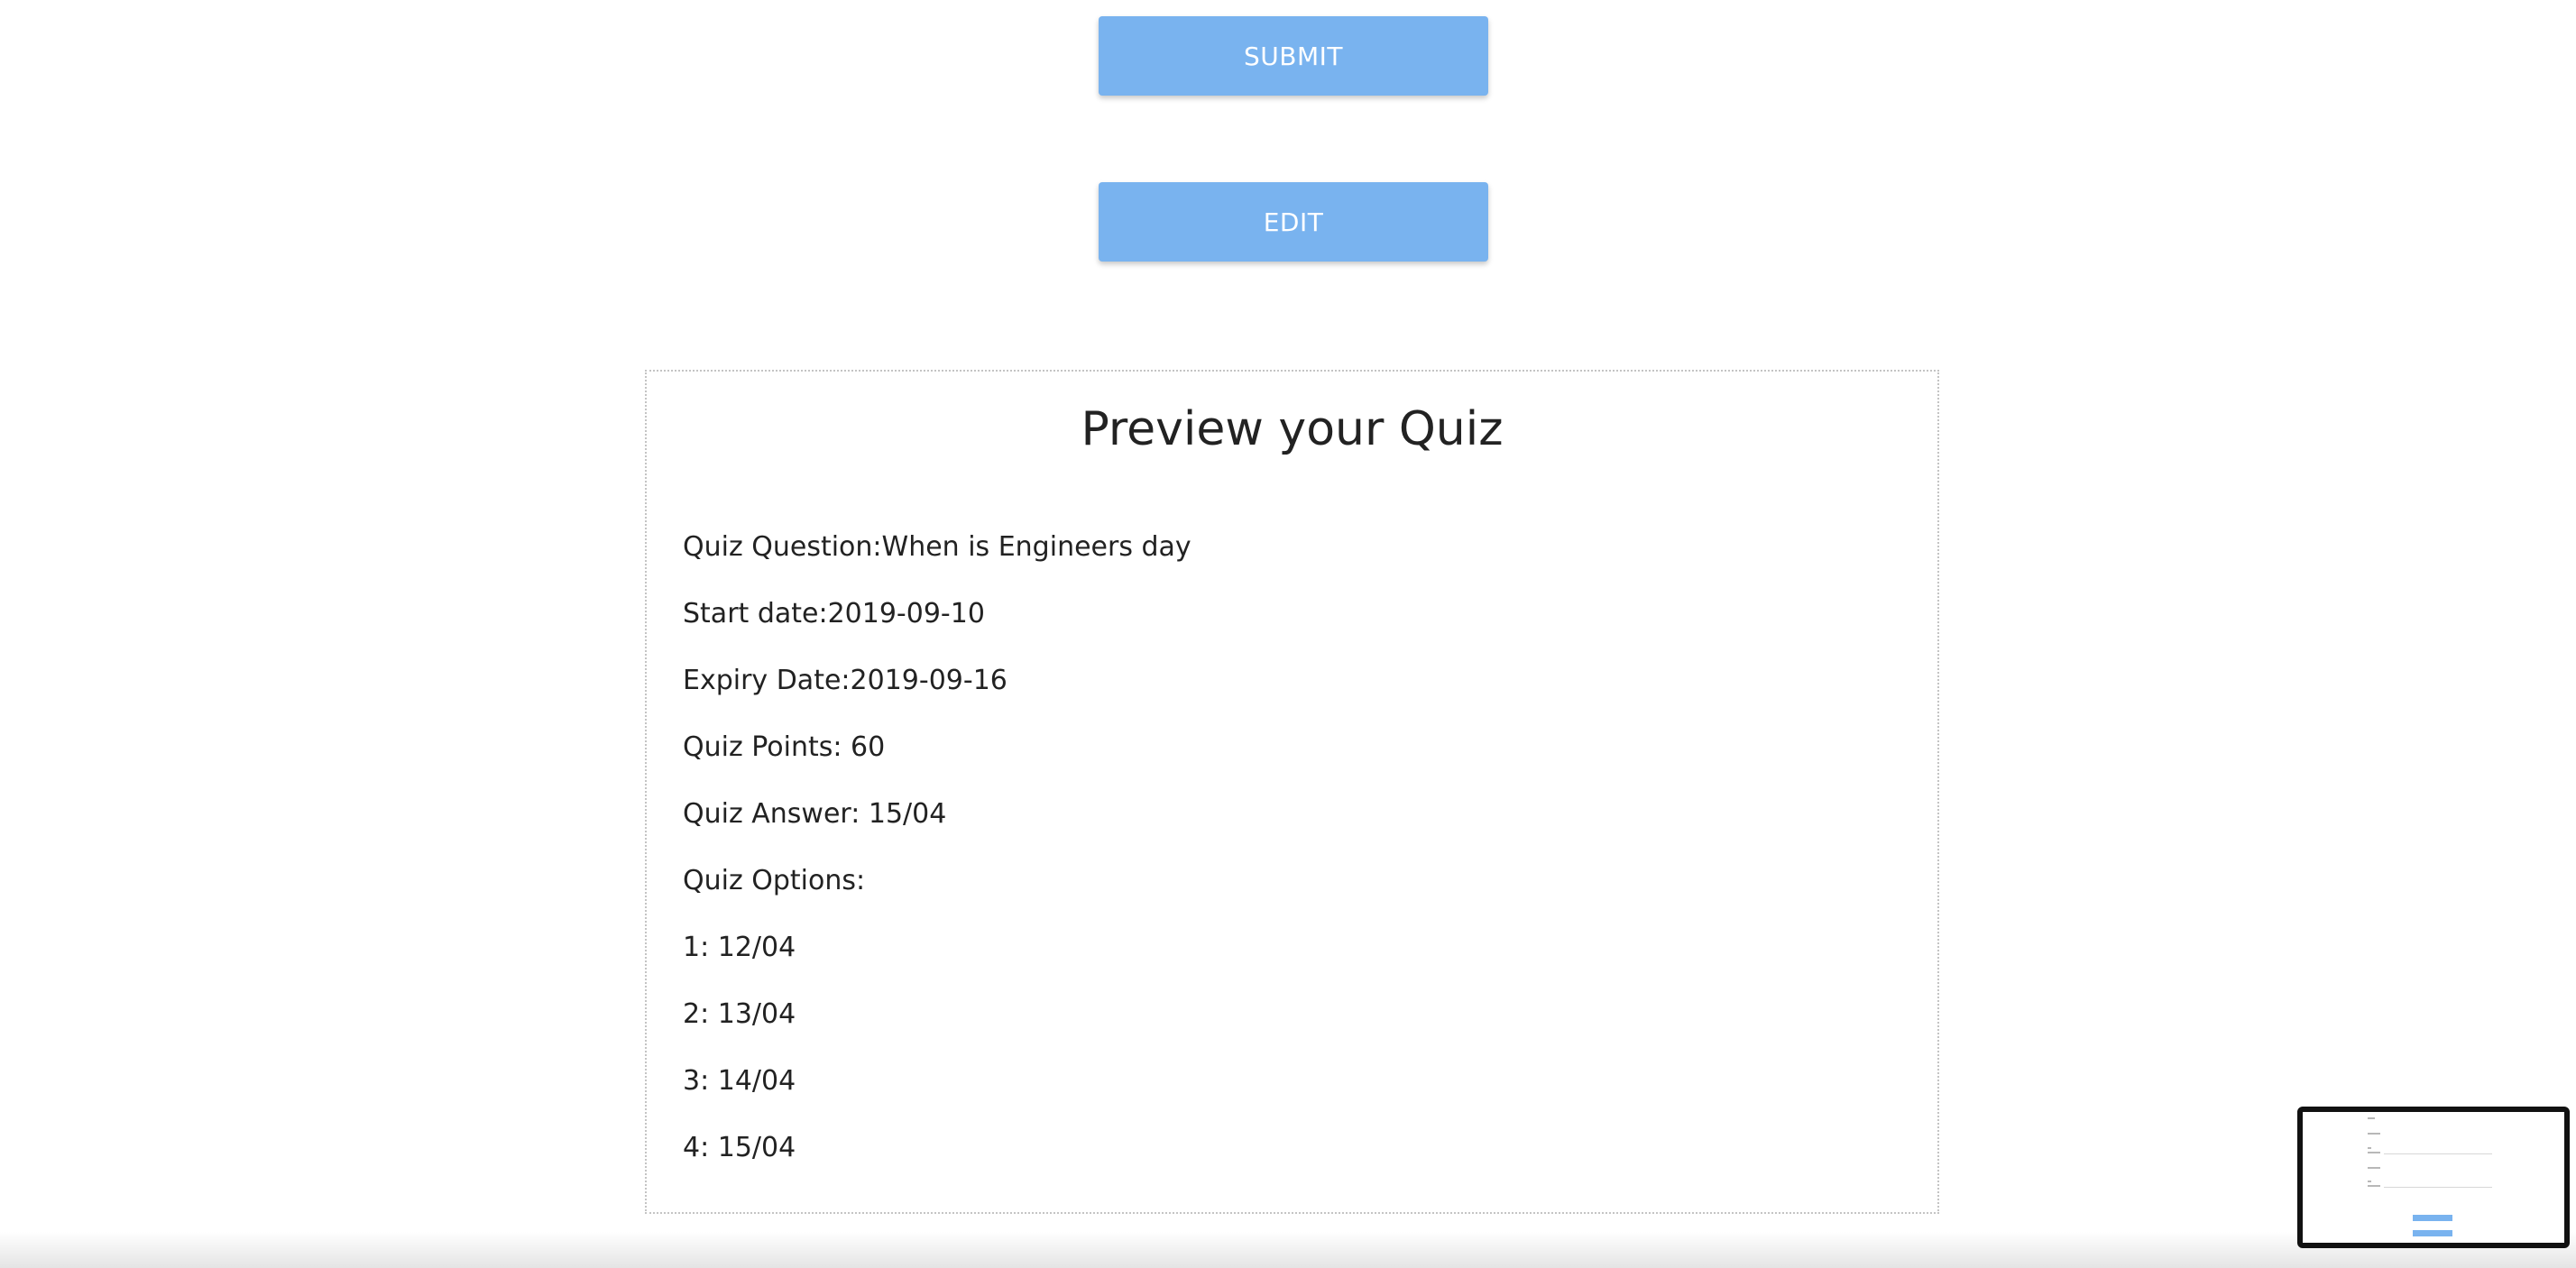 Image resolution: width=2576 pixels, height=1268 pixels. What do you see at coordinates (740, 1014) in the screenshot?
I see `quiz-option-item: 2: 13/04` at bounding box center [740, 1014].